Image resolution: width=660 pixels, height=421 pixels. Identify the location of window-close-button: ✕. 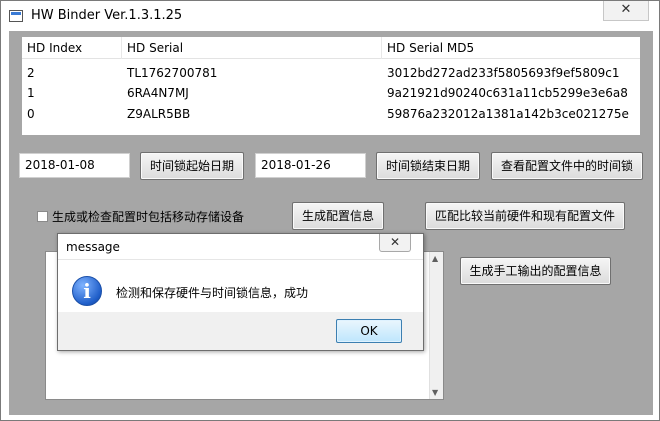
(626, 11).